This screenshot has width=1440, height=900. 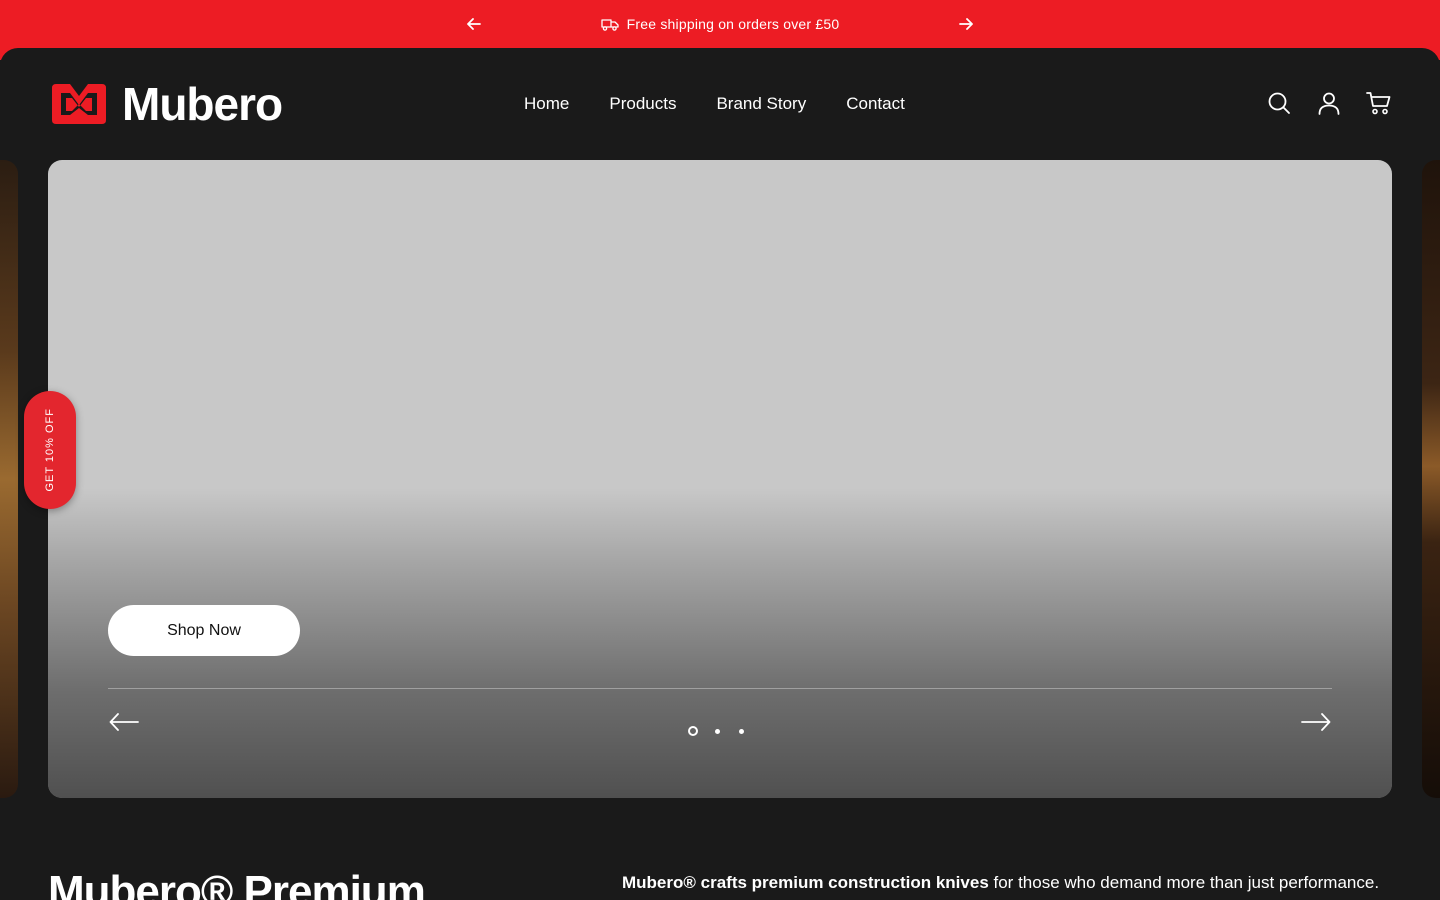 What do you see at coordinates (204, 630) in the screenshot?
I see `shop-now-button: Shop Now` at bounding box center [204, 630].